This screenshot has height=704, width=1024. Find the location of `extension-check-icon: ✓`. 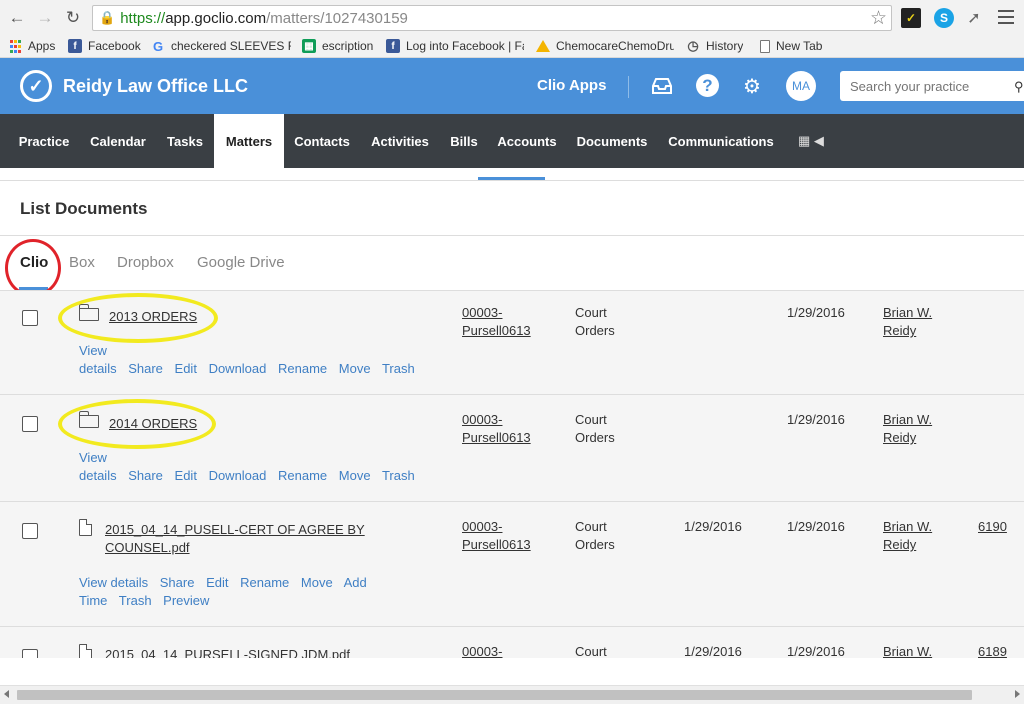

extension-check-icon: ✓ is located at coordinates (911, 18).